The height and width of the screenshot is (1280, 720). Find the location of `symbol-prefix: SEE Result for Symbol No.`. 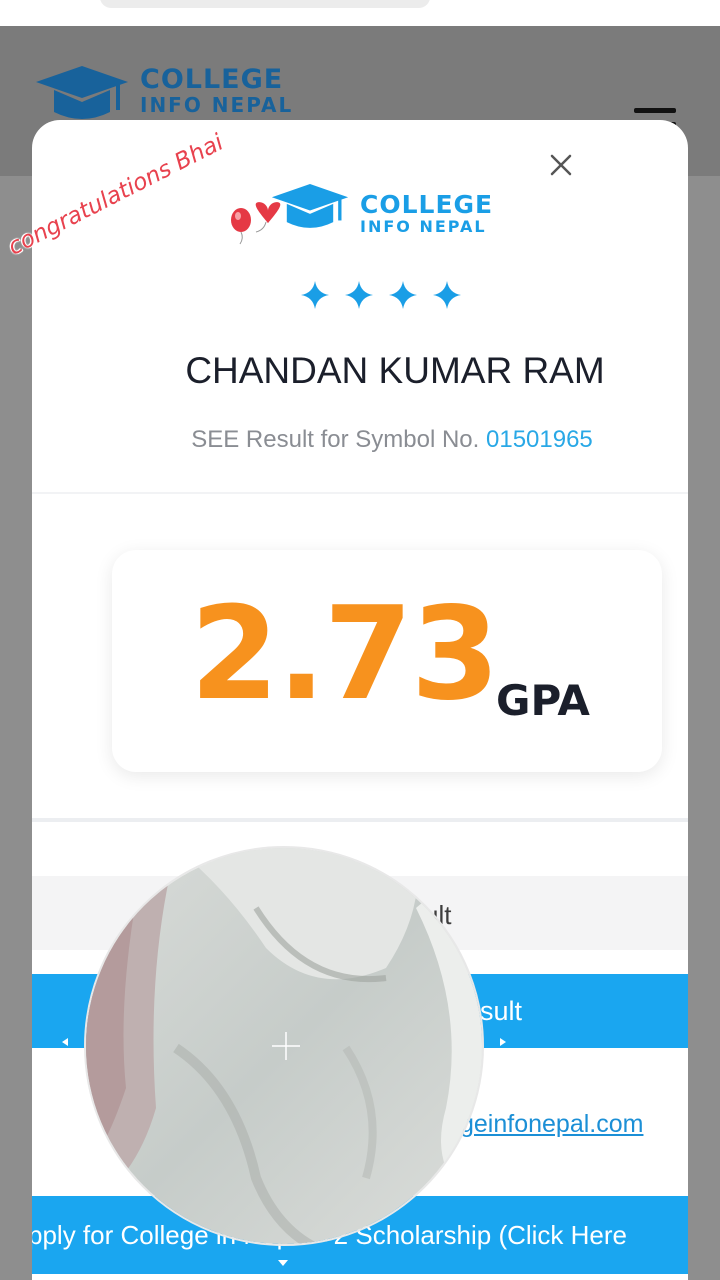

symbol-prefix: SEE Result for Symbol No. is located at coordinates (335, 439).